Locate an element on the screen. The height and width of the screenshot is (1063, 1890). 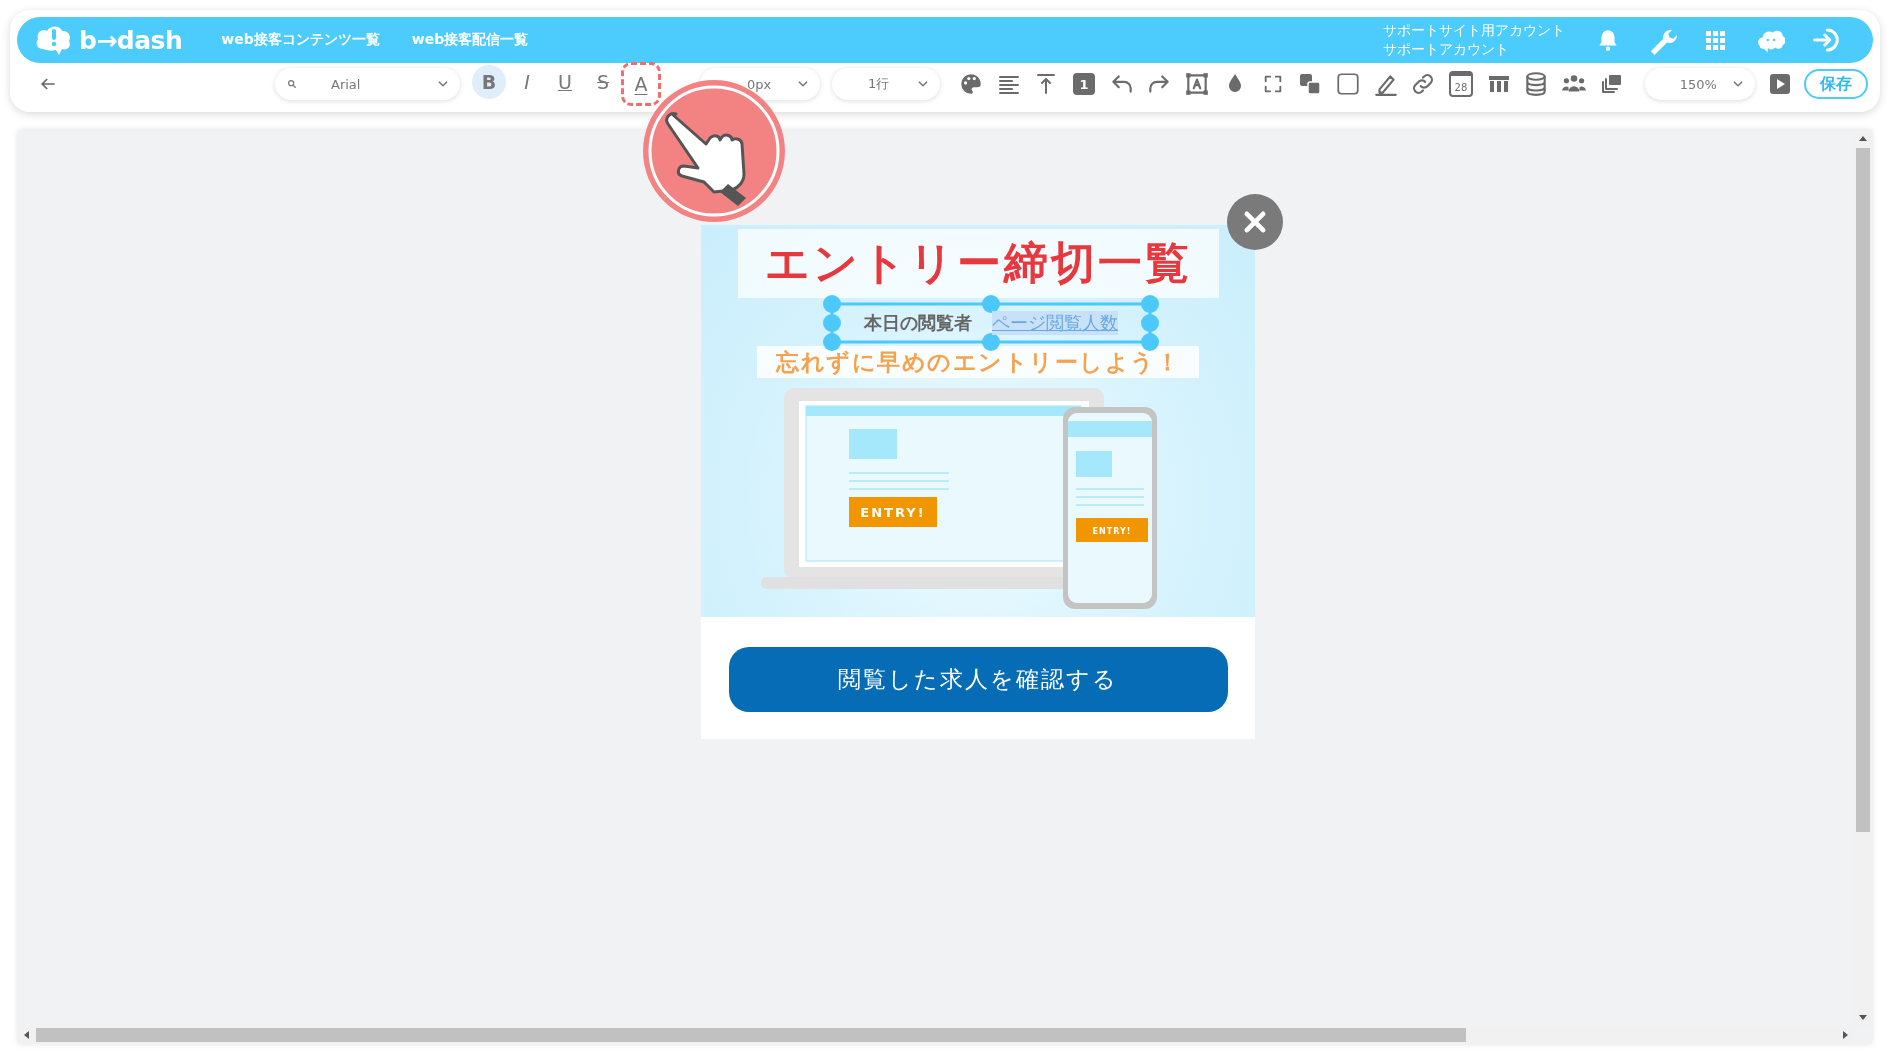
search-icon is located at coordinates (292, 84).